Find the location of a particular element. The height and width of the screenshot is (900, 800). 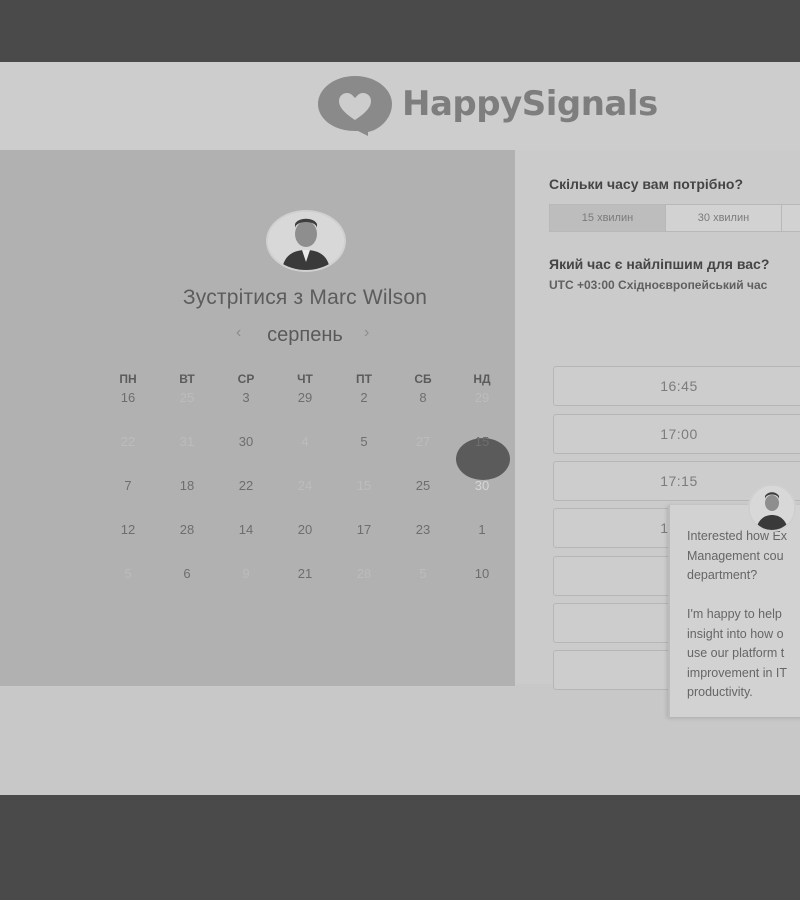

brand-logo: HappySignals is located at coordinates (526, 105).